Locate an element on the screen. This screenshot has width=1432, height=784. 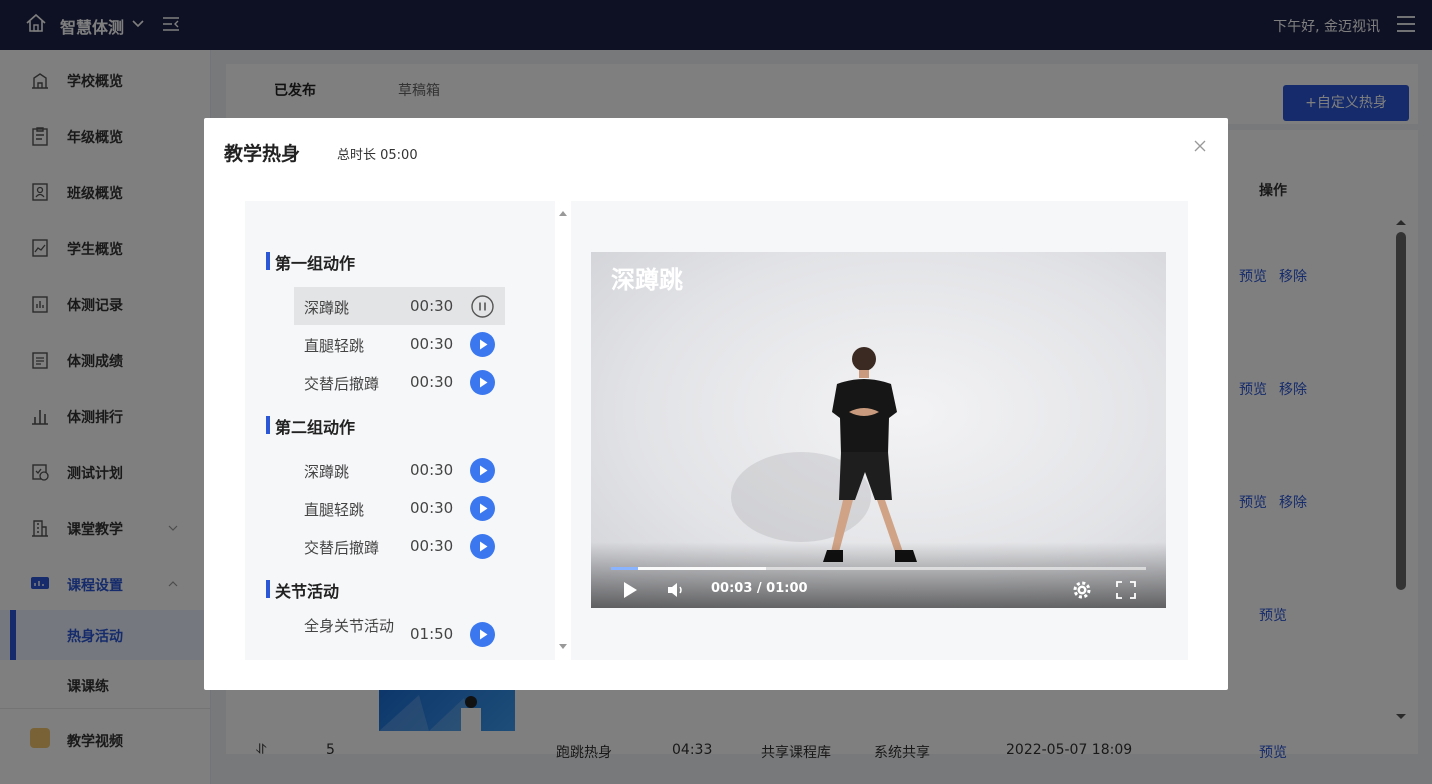
group-title: 第二组动作 is located at coordinates (310, 426).